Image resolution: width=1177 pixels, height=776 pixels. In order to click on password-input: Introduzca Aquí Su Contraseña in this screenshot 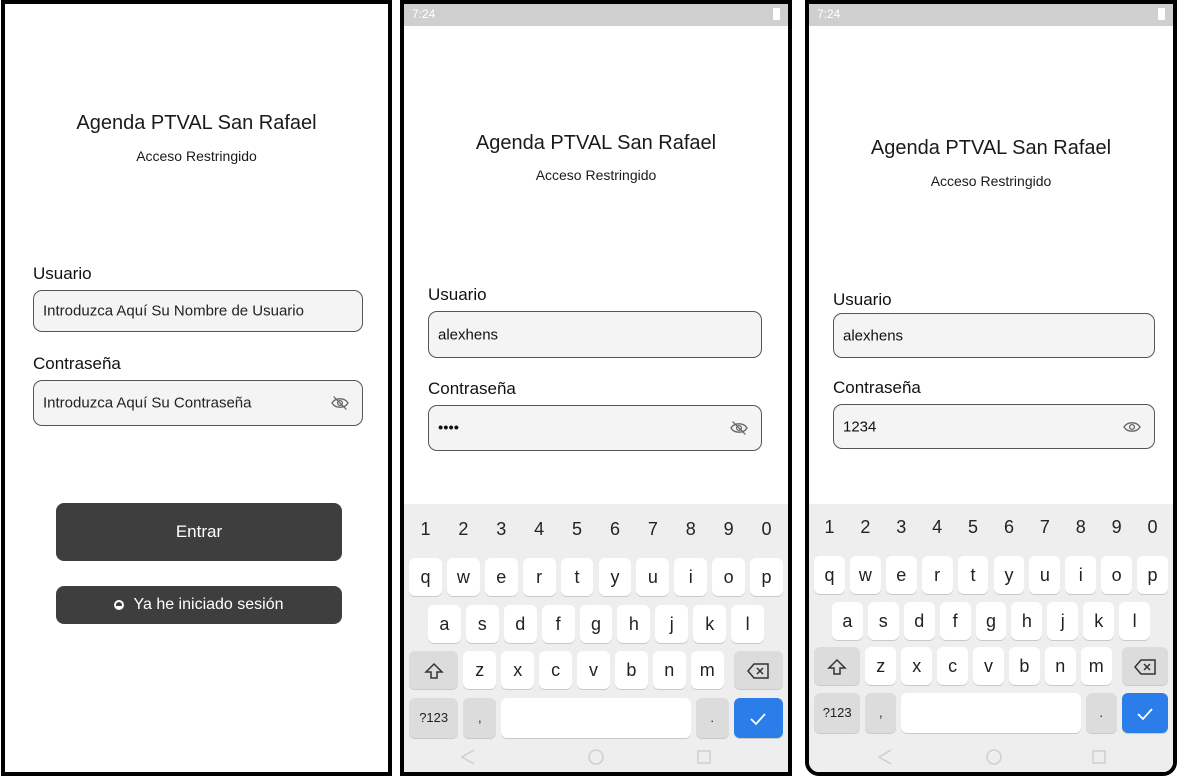, I will do `click(198, 403)`.